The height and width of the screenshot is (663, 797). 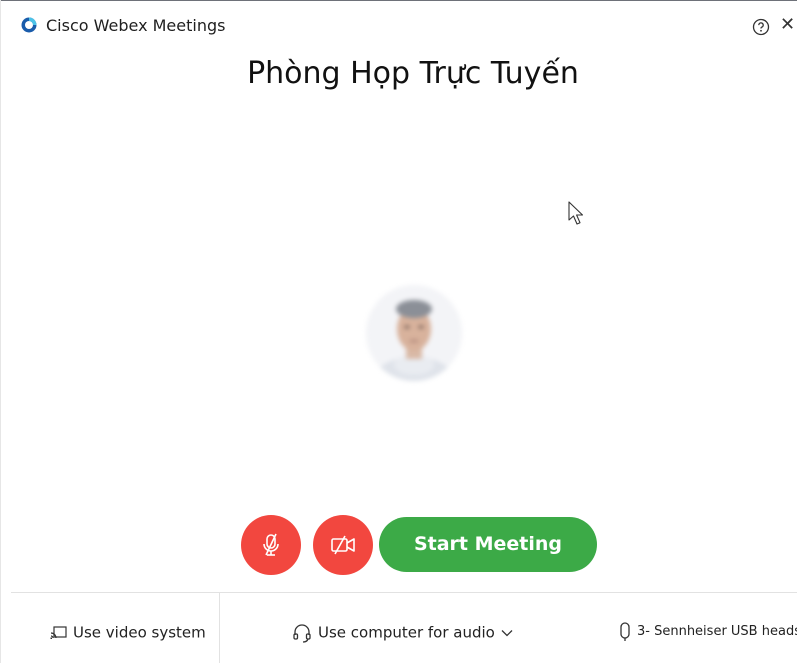 What do you see at coordinates (761, 27) in the screenshot?
I see `help-circle-icon` at bounding box center [761, 27].